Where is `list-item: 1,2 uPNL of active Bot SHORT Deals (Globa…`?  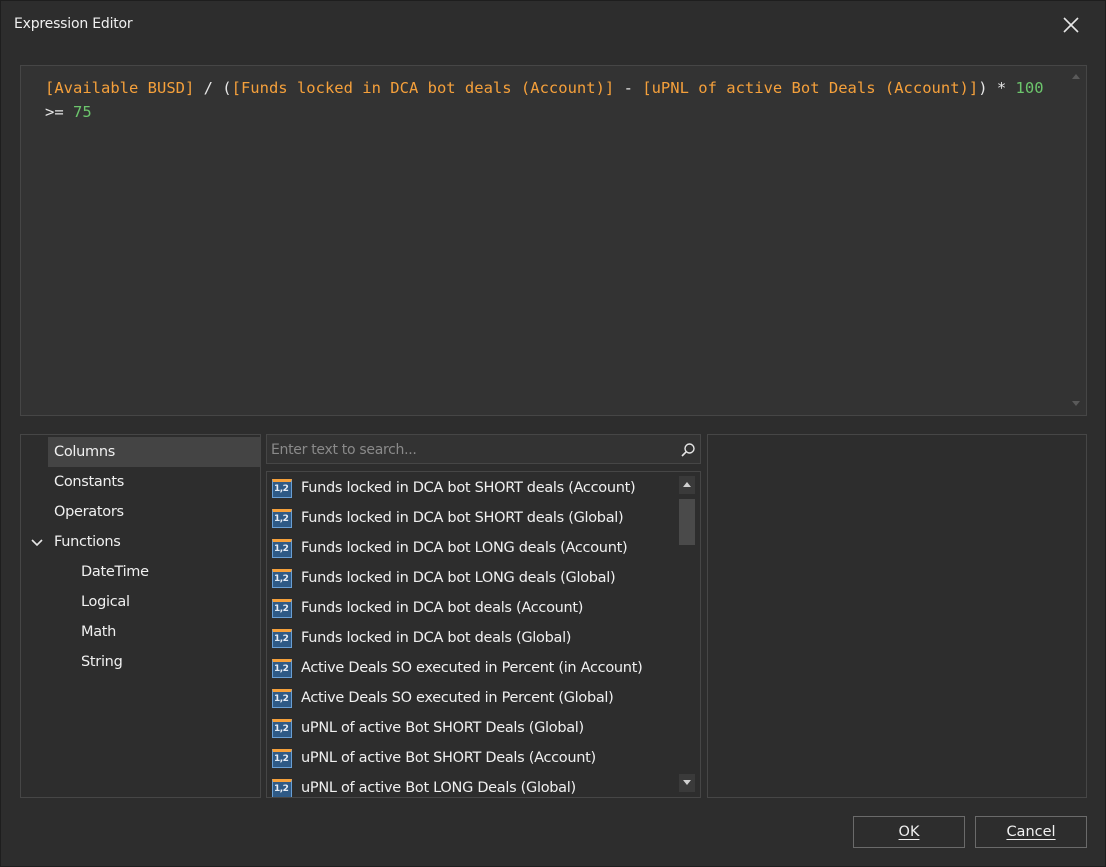
list-item: 1,2 uPNL of active Bot SHORT Deals (Globa… is located at coordinates (471, 728).